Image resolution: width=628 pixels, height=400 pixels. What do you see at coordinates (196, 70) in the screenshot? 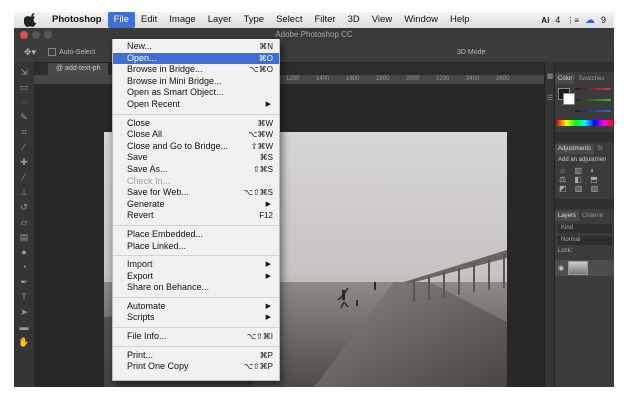
I see `menu-item-browse-in-bridge: Browse in Bridge... ⌥⌘O` at bounding box center [196, 70].